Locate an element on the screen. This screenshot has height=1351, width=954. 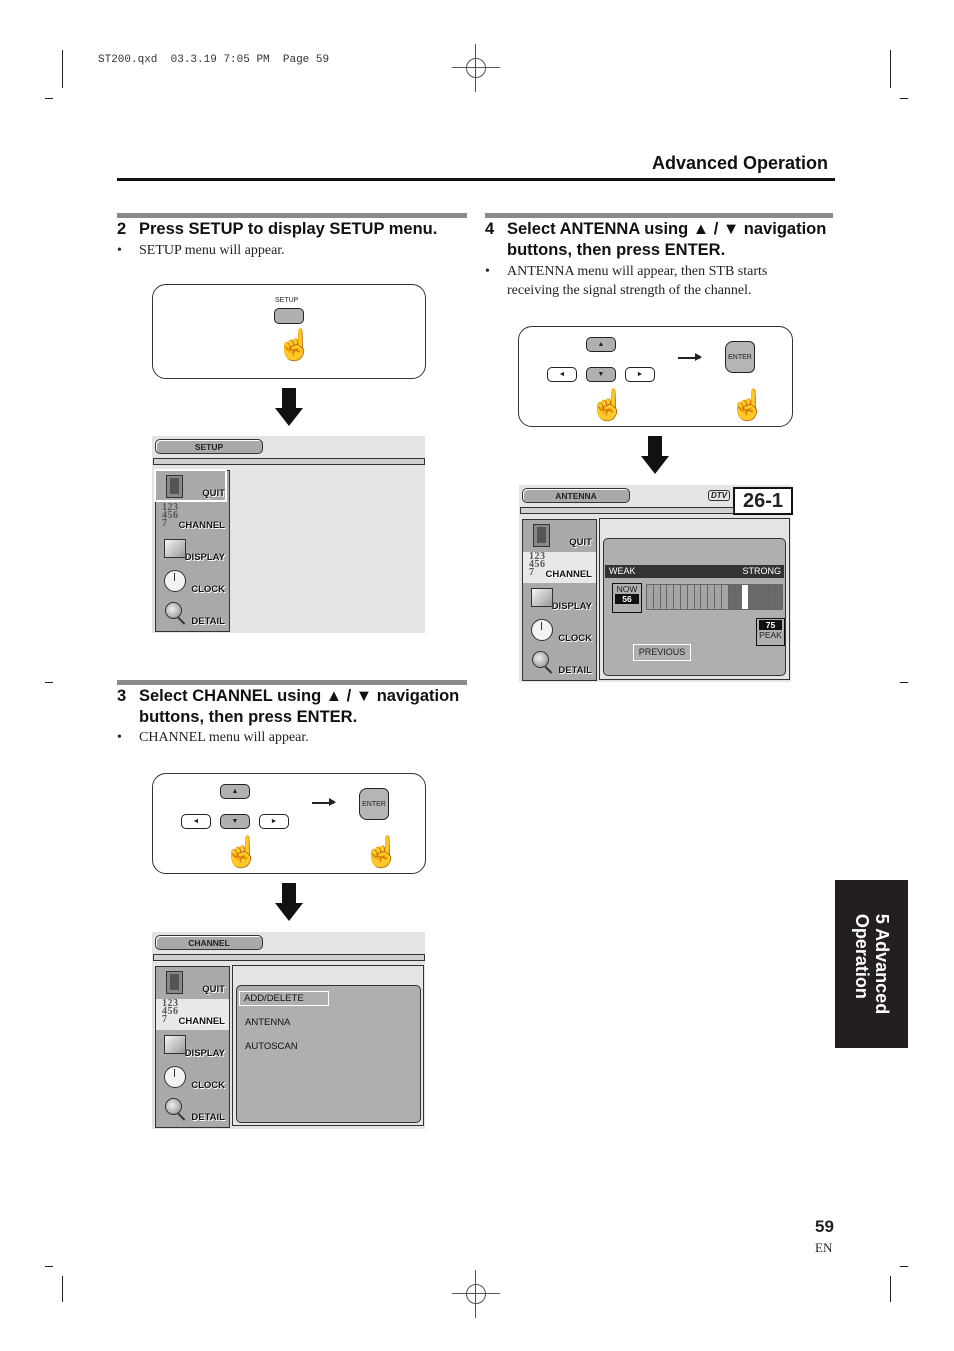
signal-strength-bar is located at coordinates (715, 597).